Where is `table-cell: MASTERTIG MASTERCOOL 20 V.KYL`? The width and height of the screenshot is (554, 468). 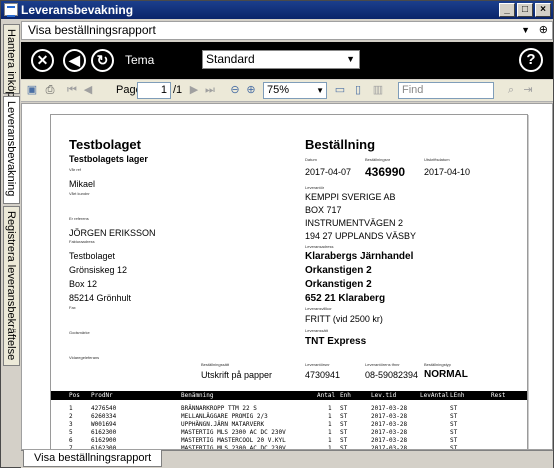
table-cell: MASTERTIG MASTERCOOL 20 V.KYL is located at coordinates (233, 440).